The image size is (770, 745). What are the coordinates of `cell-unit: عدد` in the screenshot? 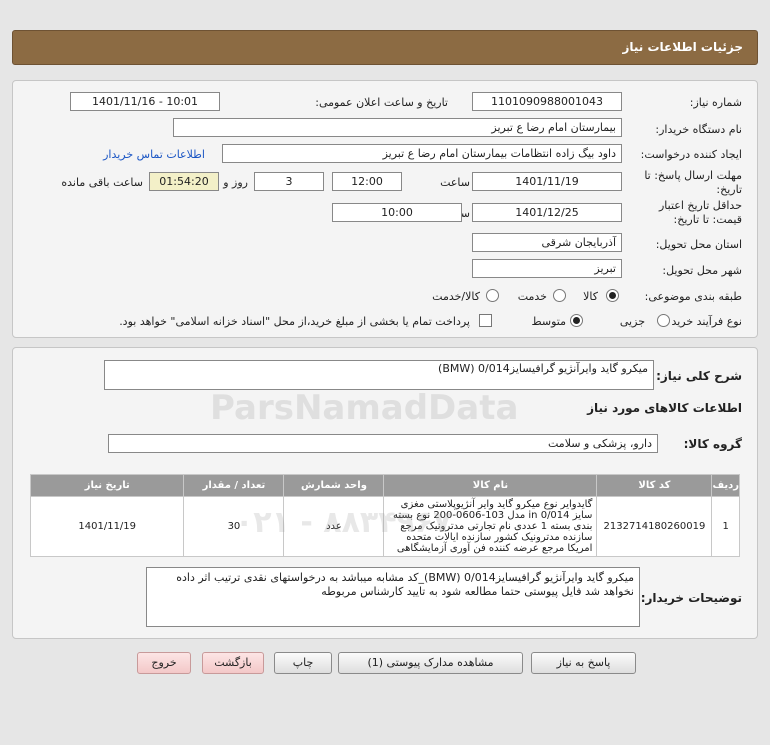 It's located at (334, 526).